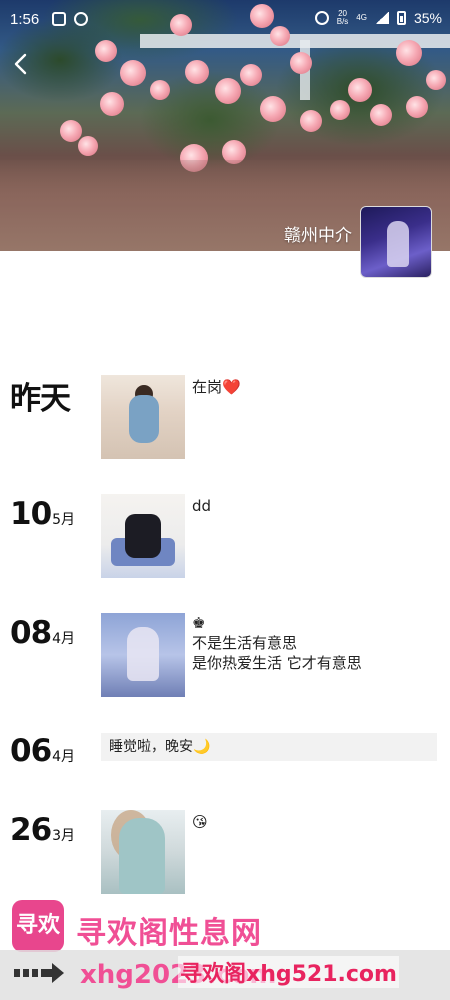 This screenshot has height=1000, width=450. Describe the element at coordinates (199, 623) in the screenshot. I see `caption-line: ♚` at that location.